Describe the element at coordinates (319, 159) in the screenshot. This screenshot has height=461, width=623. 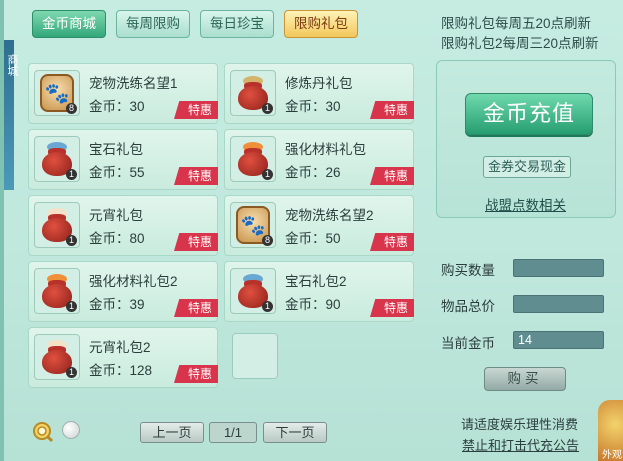
I see `item-card: 1 强化材料礼包 金币：26 特惠` at that location.